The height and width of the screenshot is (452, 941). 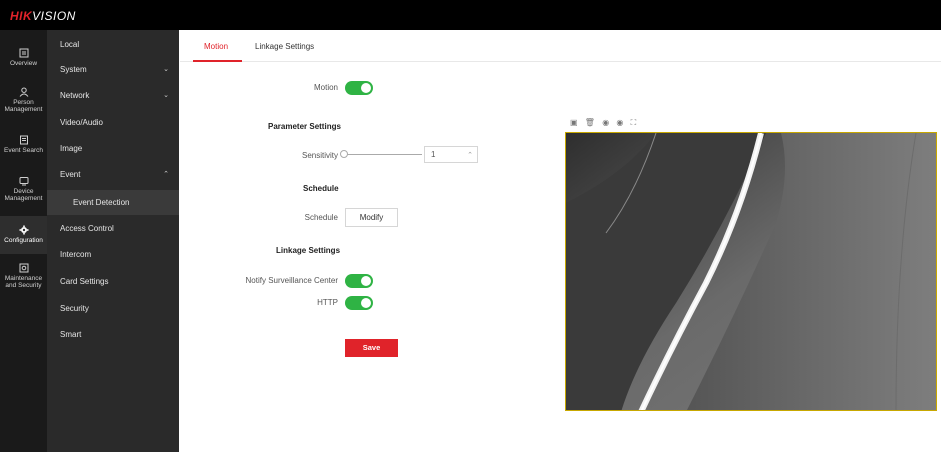 What do you see at coordinates (359, 281) in the screenshot?
I see `notify-surveillance-toggle` at bounding box center [359, 281].